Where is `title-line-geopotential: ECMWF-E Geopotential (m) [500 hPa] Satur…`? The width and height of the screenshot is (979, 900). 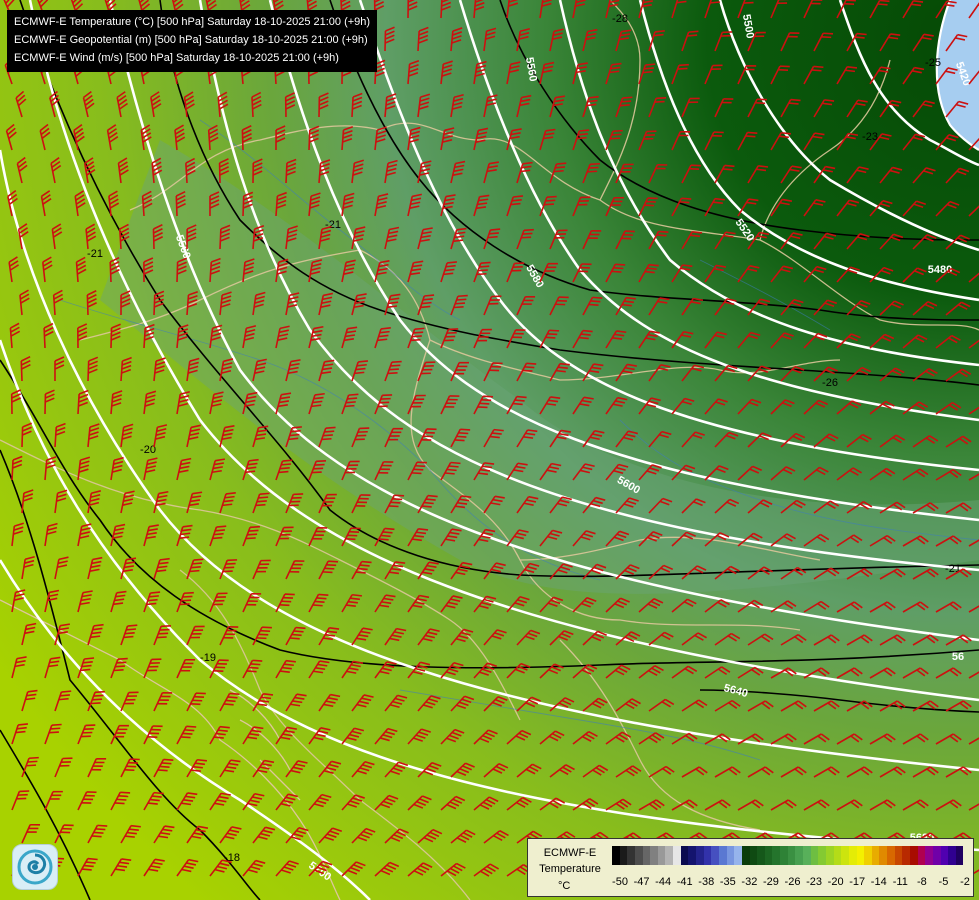
title-line-geopotential: ECMWF-E Geopotential (m) [500 hPa] Satur… is located at coordinates (191, 40).